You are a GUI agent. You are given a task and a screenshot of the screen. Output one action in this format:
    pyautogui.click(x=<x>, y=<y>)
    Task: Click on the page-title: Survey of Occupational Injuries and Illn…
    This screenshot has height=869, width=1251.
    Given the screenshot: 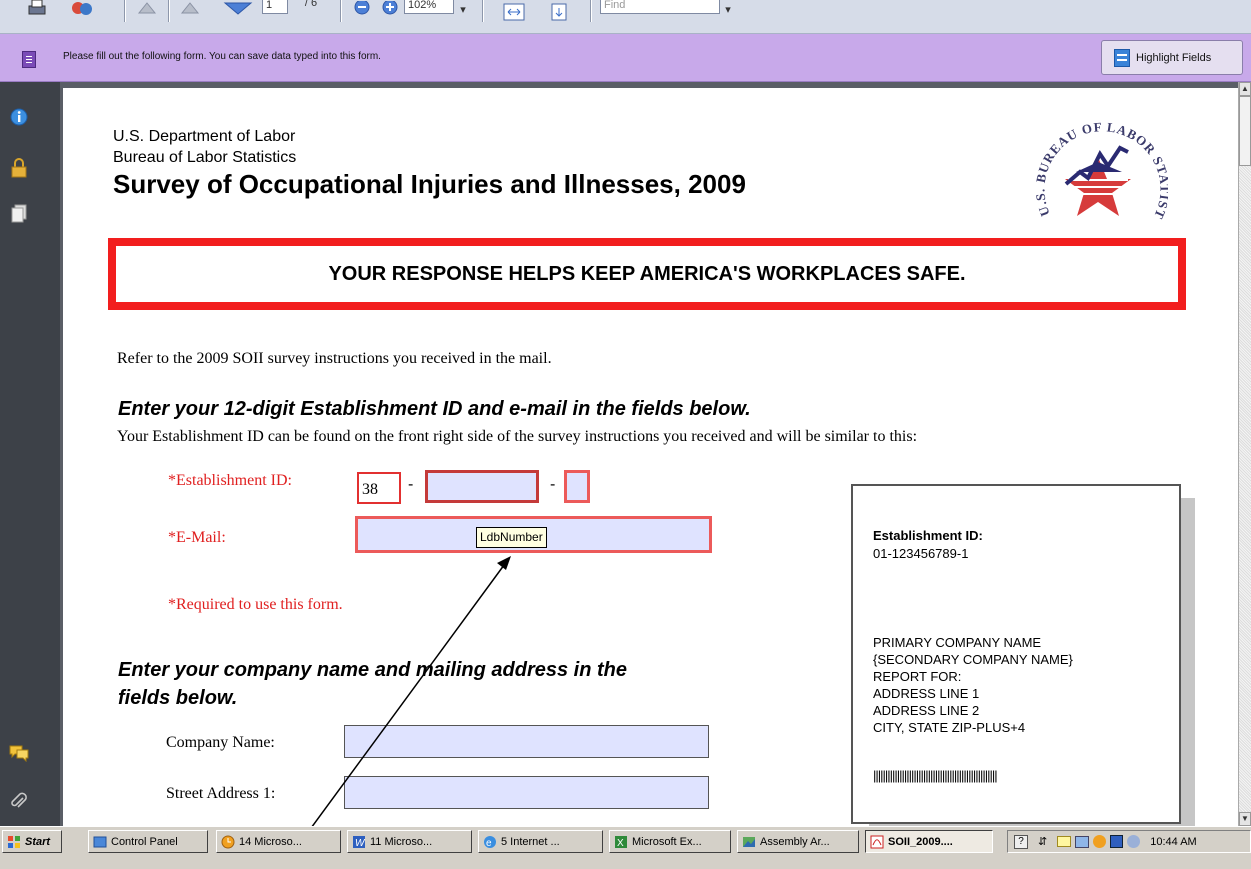 What is the action you would take?
    pyautogui.click(x=429, y=184)
    